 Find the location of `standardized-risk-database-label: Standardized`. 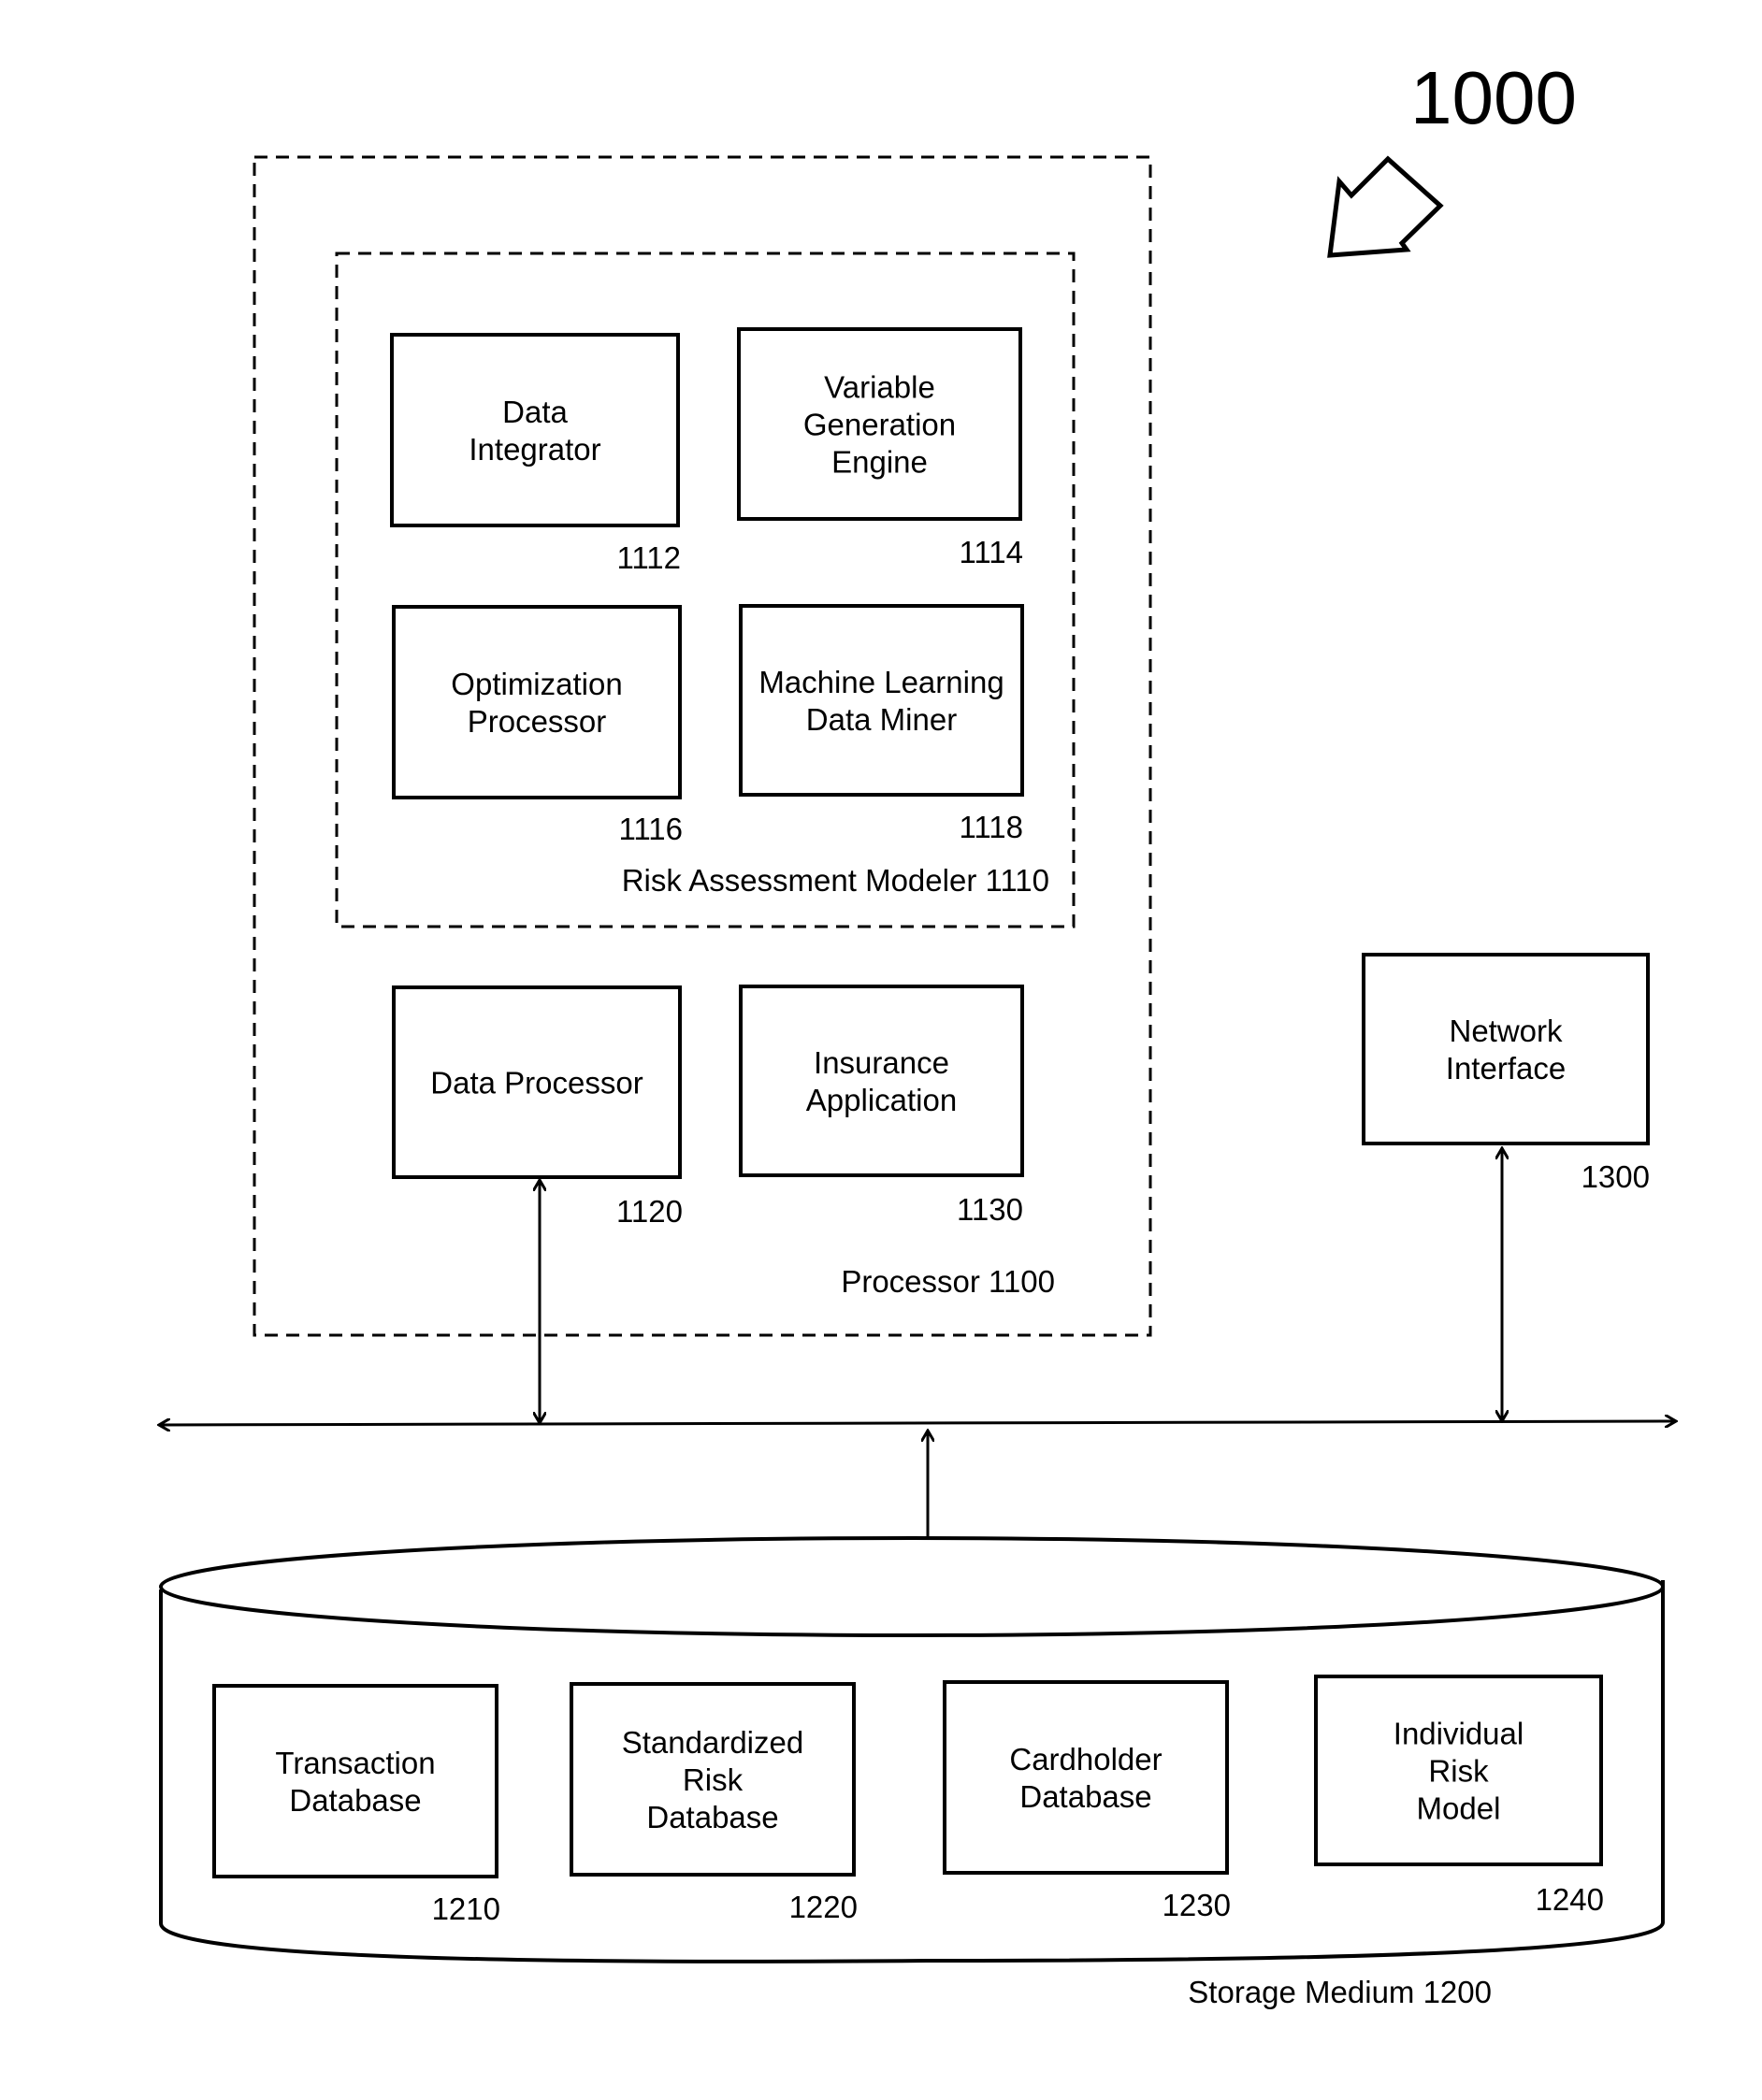

standardized-risk-database-label: Standardized is located at coordinates (712, 1742).